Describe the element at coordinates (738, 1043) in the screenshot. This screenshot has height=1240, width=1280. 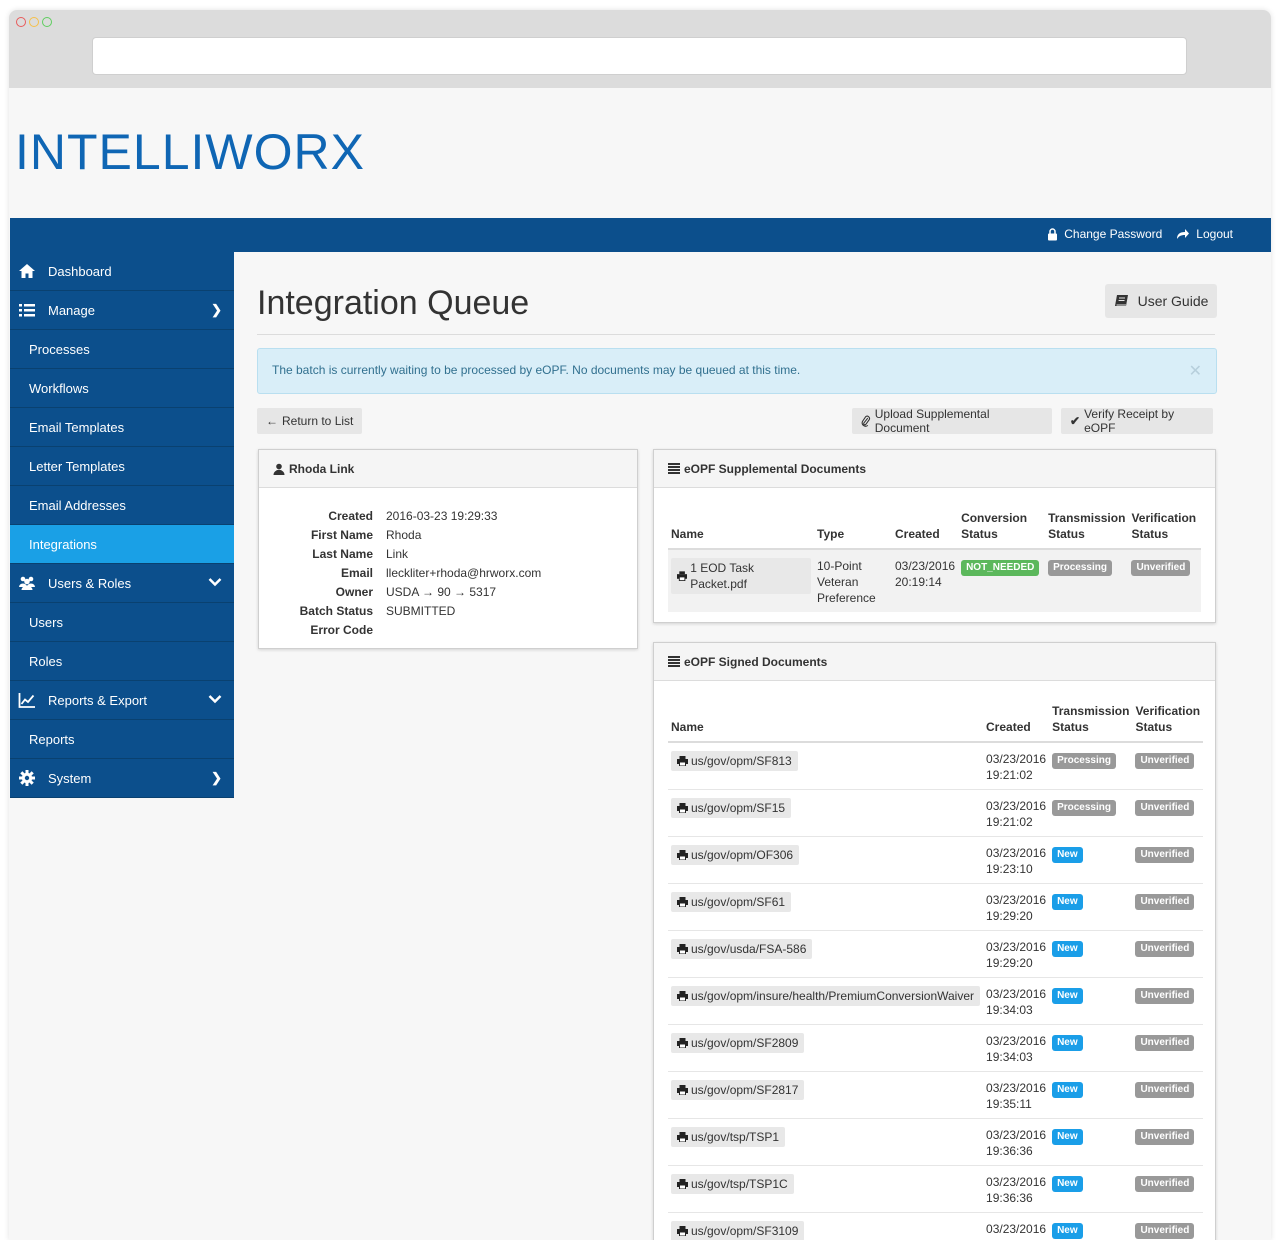
I see `document-link: us/gov/opm/SF2809` at that location.